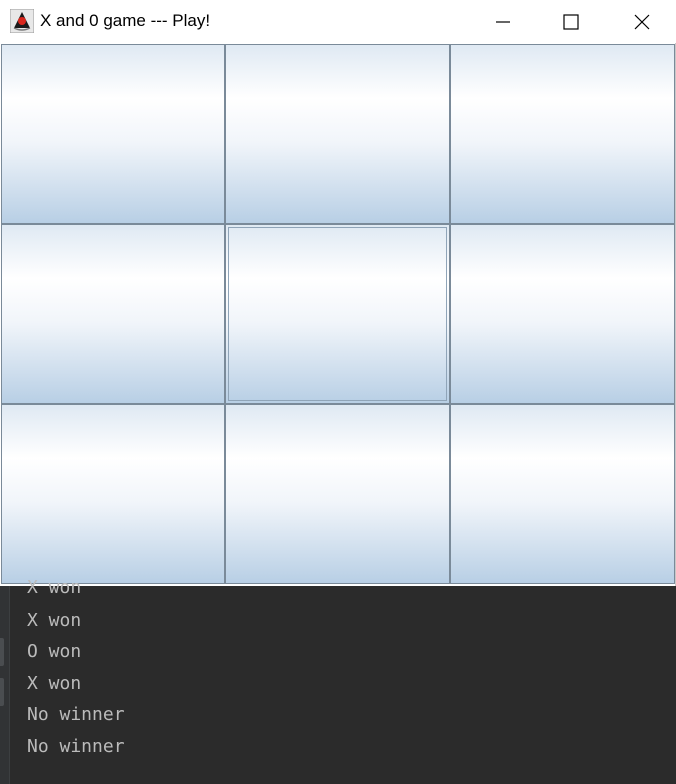  What do you see at coordinates (338, 21) in the screenshot?
I see `title-bar: X and 0 game --- Play!` at bounding box center [338, 21].